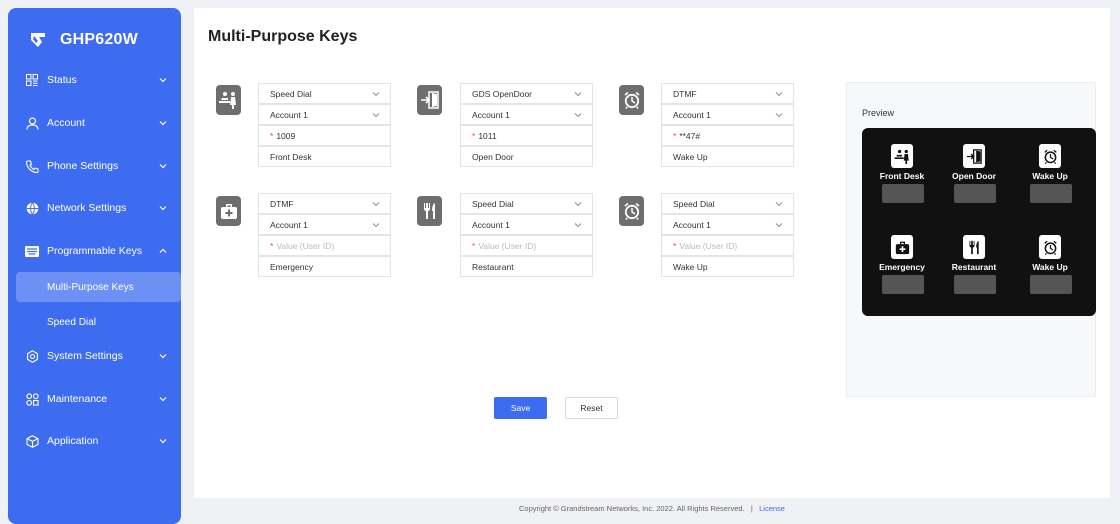 The width and height of the screenshot is (1120, 524). What do you see at coordinates (99, 39) in the screenshot?
I see `brand-name: GHP620W` at bounding box center [99, 39].